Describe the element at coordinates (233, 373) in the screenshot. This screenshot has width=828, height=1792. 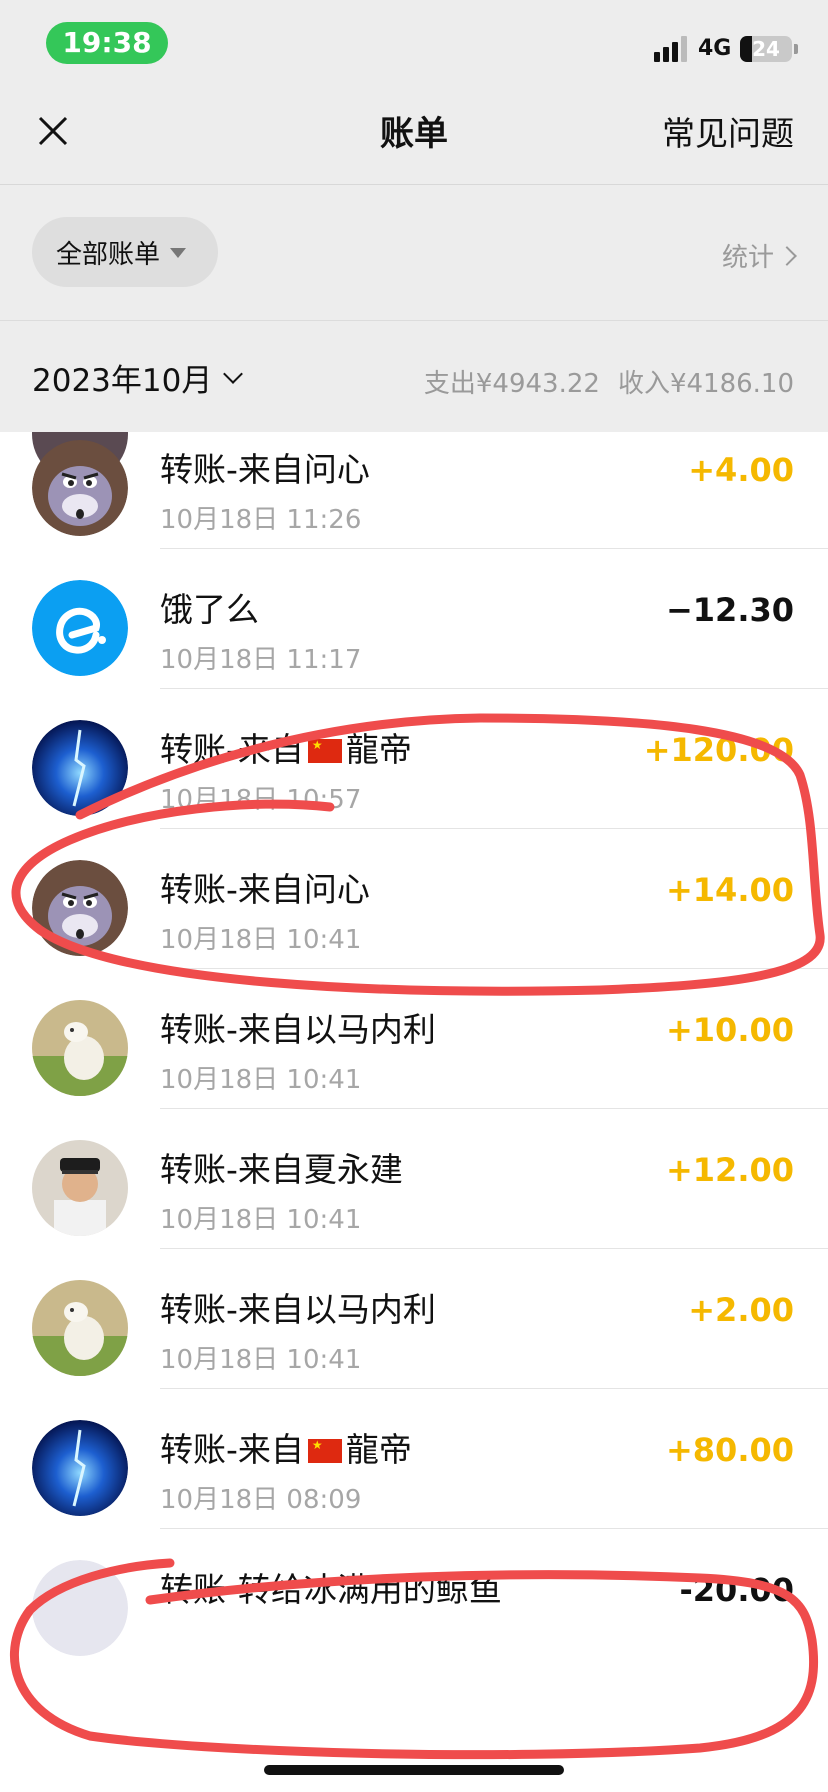
I see `chevron-down-icon` at that location.